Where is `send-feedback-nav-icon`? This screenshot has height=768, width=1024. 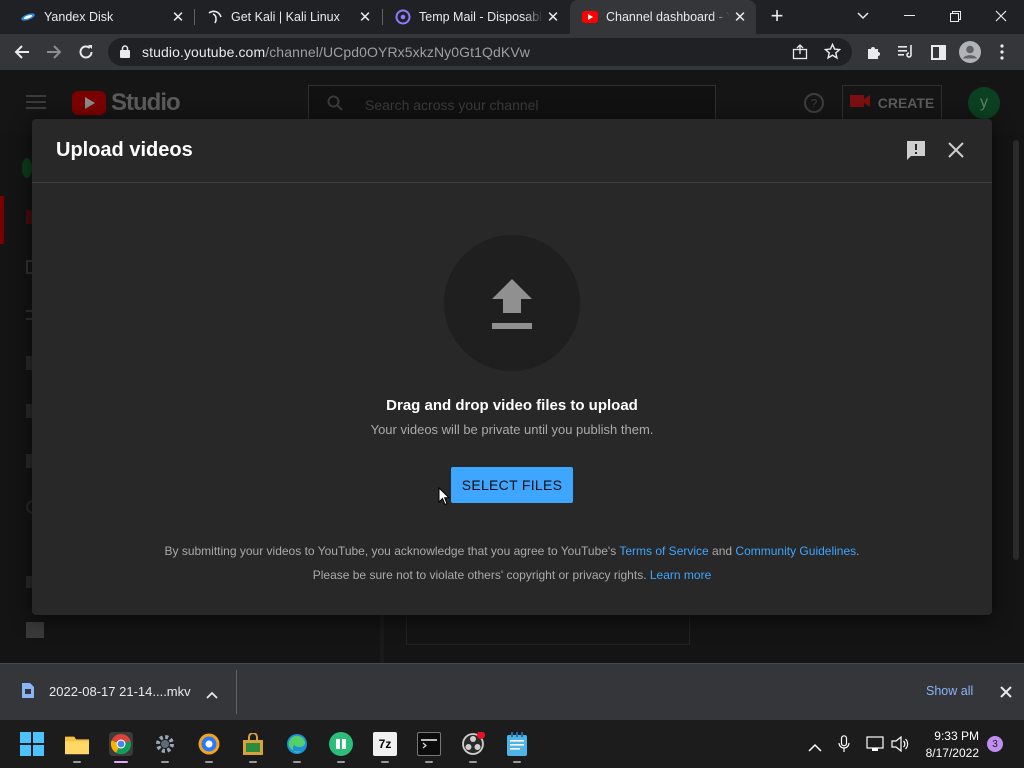 send-feedback-nav-icon is located at coordinates (35, 630).